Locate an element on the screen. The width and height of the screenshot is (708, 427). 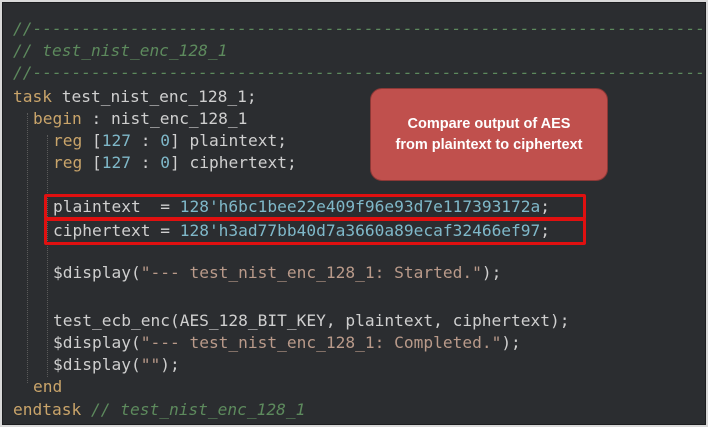
header-comment: // test_nist_enc_128_1 is located at coordinates (120, 50).